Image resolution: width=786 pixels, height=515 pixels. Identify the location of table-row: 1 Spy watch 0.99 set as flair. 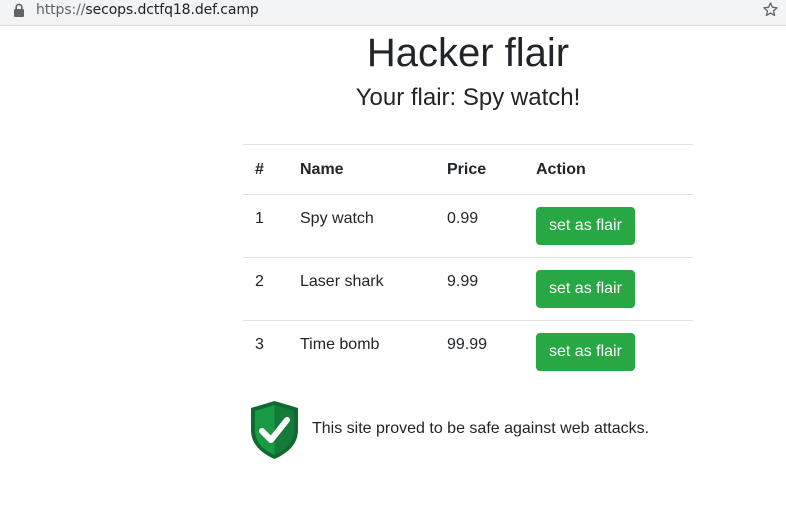
(468, 226).